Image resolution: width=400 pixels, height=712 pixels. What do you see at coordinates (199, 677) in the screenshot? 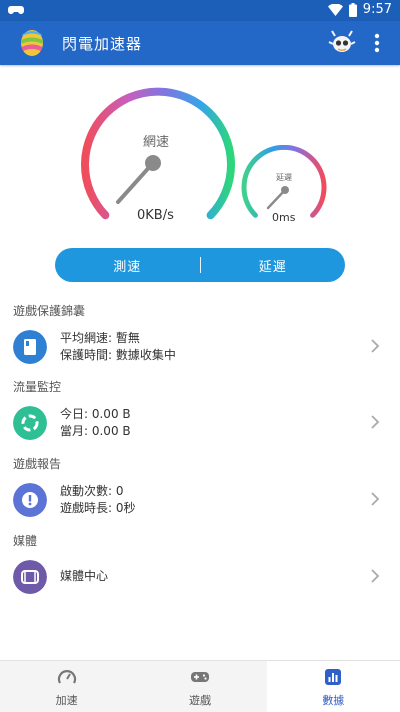
I see `gamepad-icon` at bounding box center [199, 677].